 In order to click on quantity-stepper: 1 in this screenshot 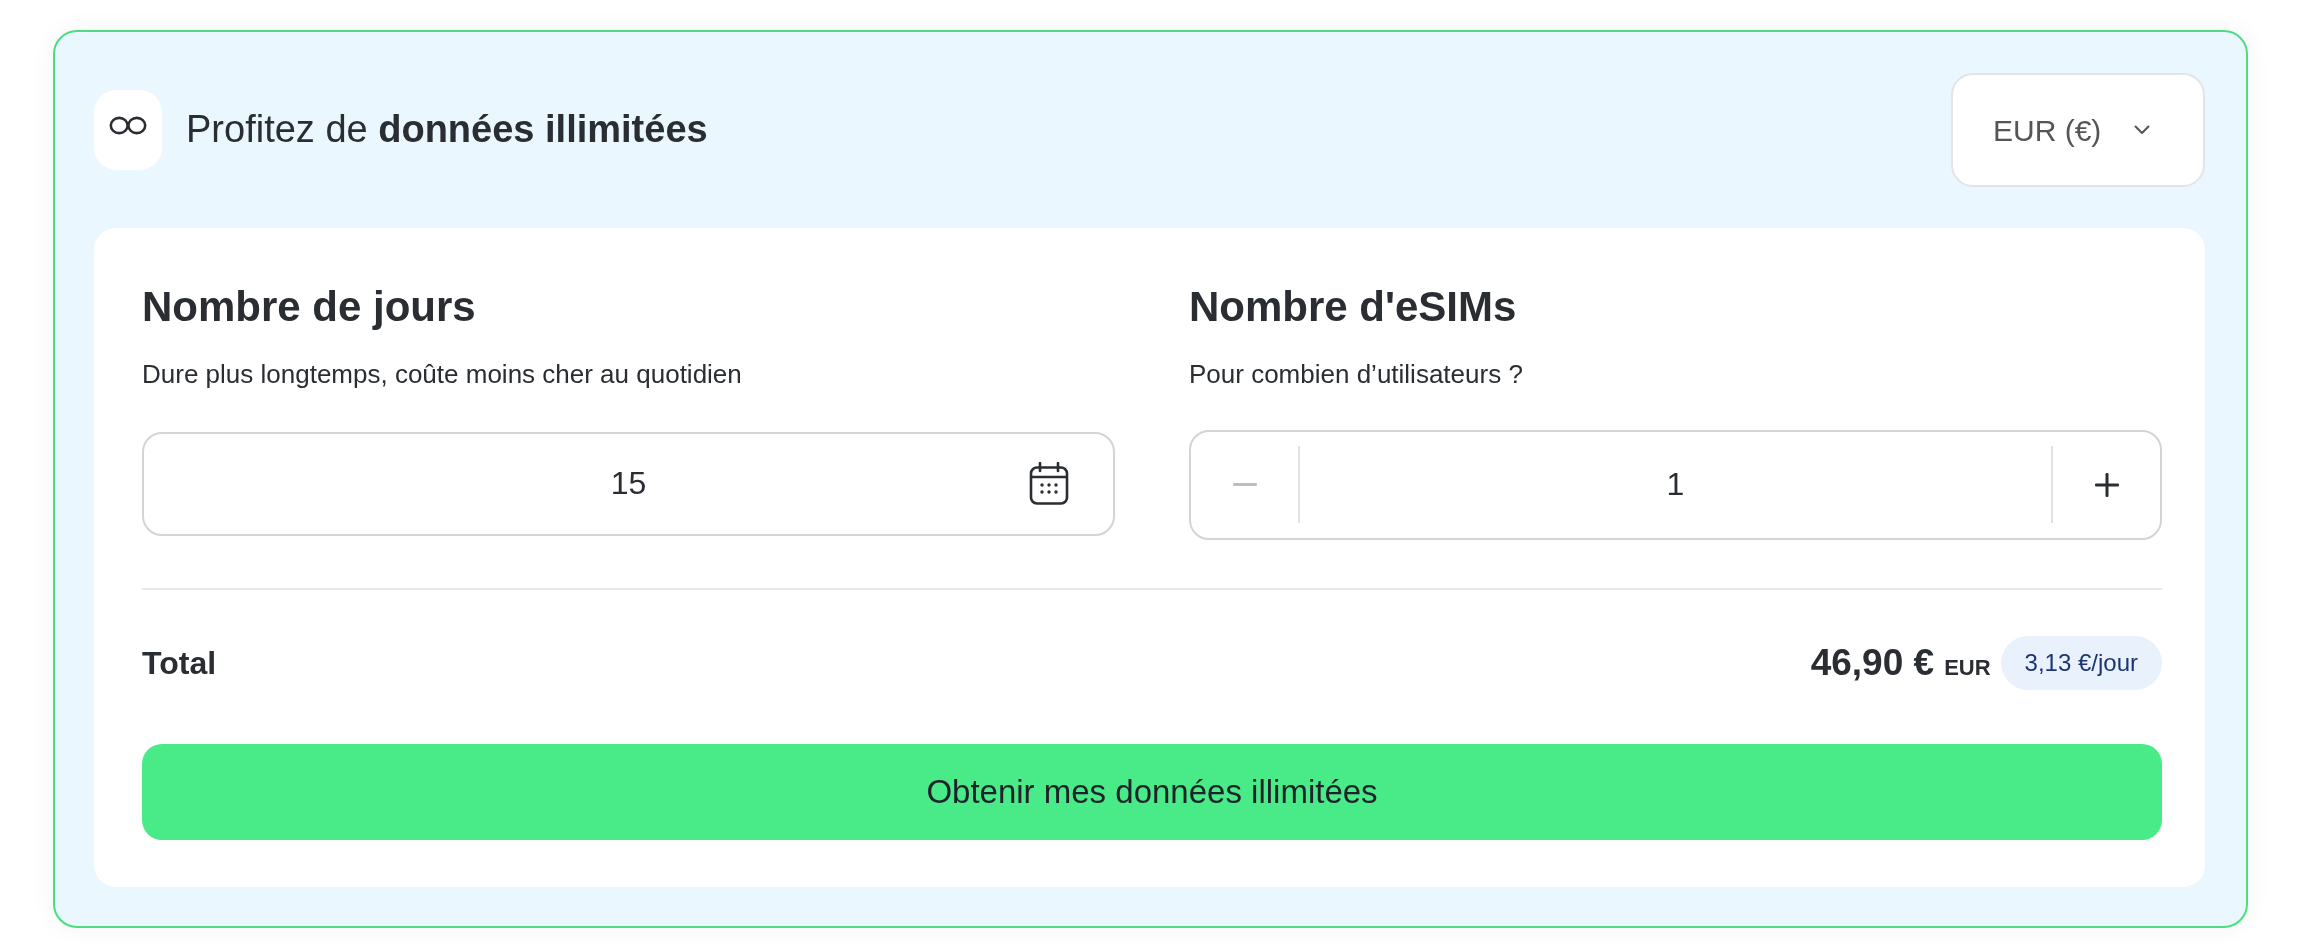, I will do `click(1675, 485)`.